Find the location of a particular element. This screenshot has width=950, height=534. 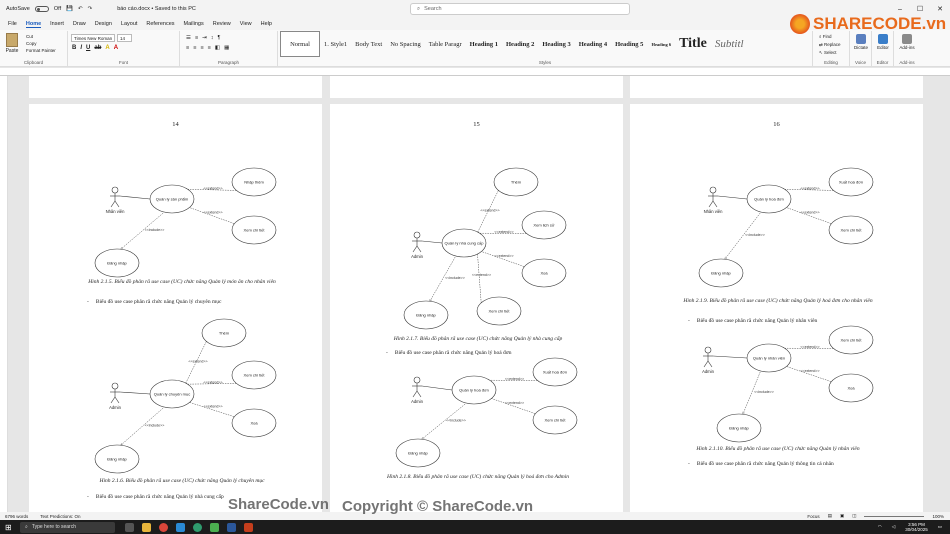

style-heading-6: Heading 6 is located at coordinates (661, 44).